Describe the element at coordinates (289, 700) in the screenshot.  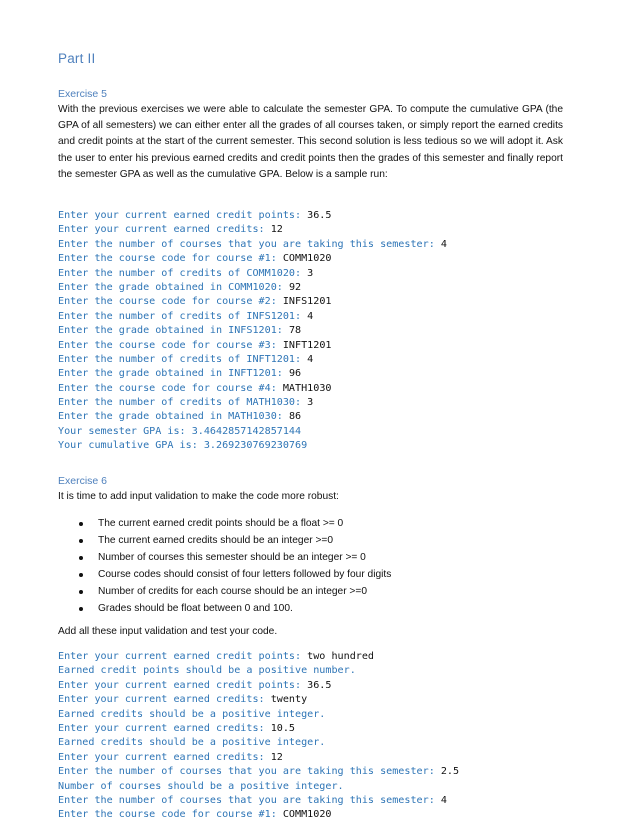
I see `console-user-input: twenty` at that location.